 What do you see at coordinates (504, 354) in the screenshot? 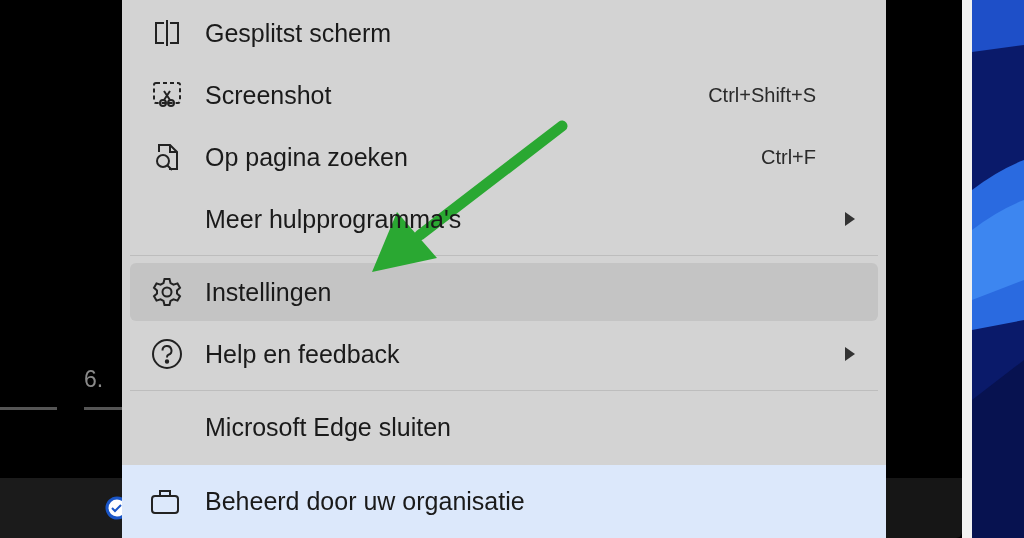
I see `menu-item: Help en feedback` at bounding box center [504, 354].